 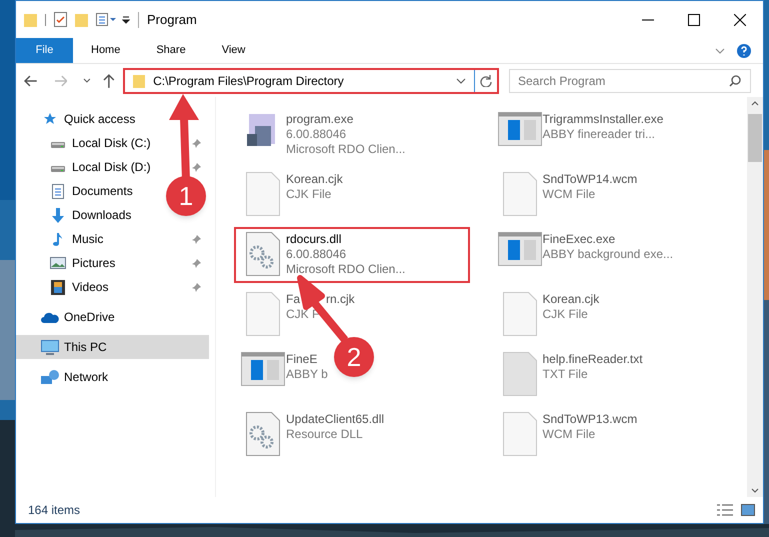 I want to click on scroll-thumb, so click(x=755, y=138).